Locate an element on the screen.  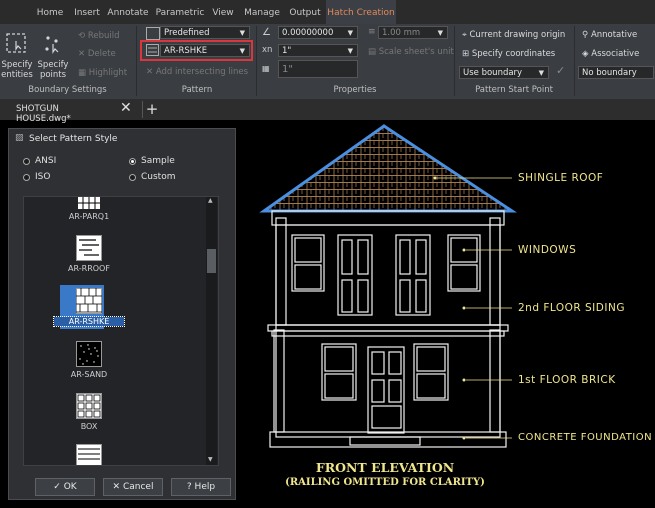
tab-output: Output is located at coordinates (305, 12).